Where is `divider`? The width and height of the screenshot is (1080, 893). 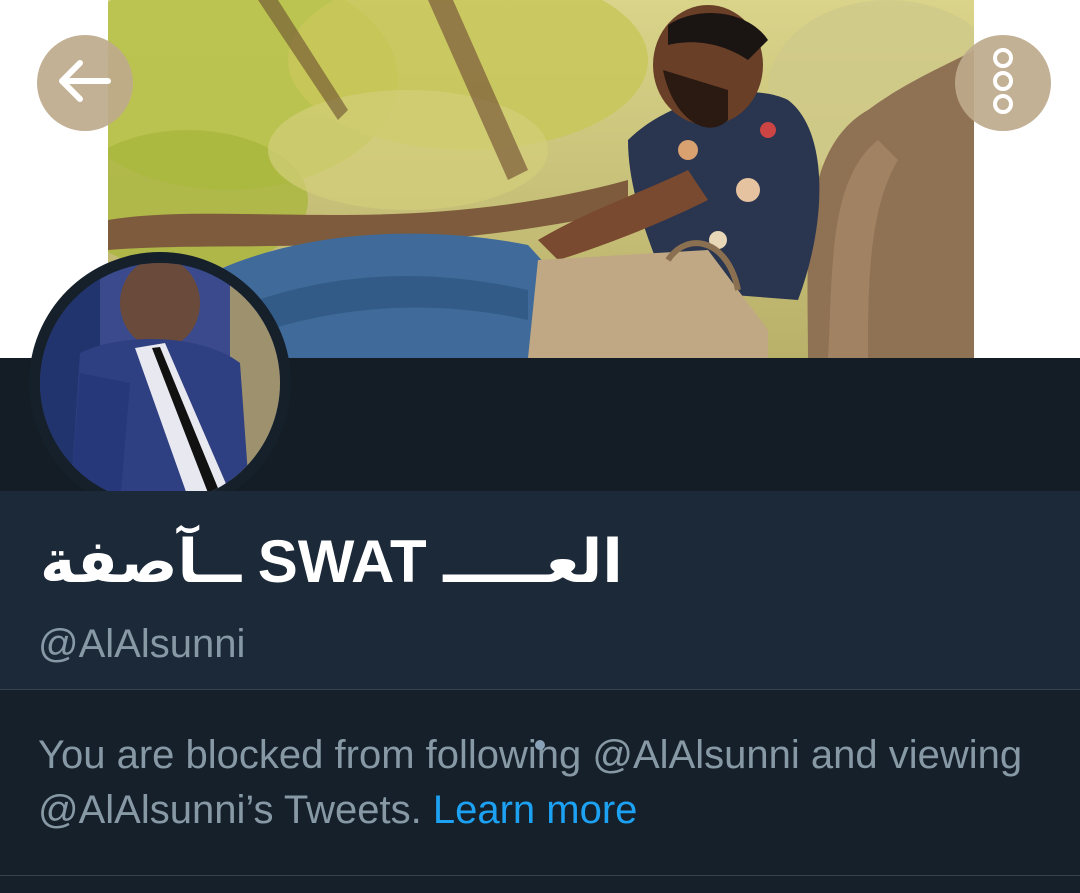 divider is located at coordinates (540, 875).